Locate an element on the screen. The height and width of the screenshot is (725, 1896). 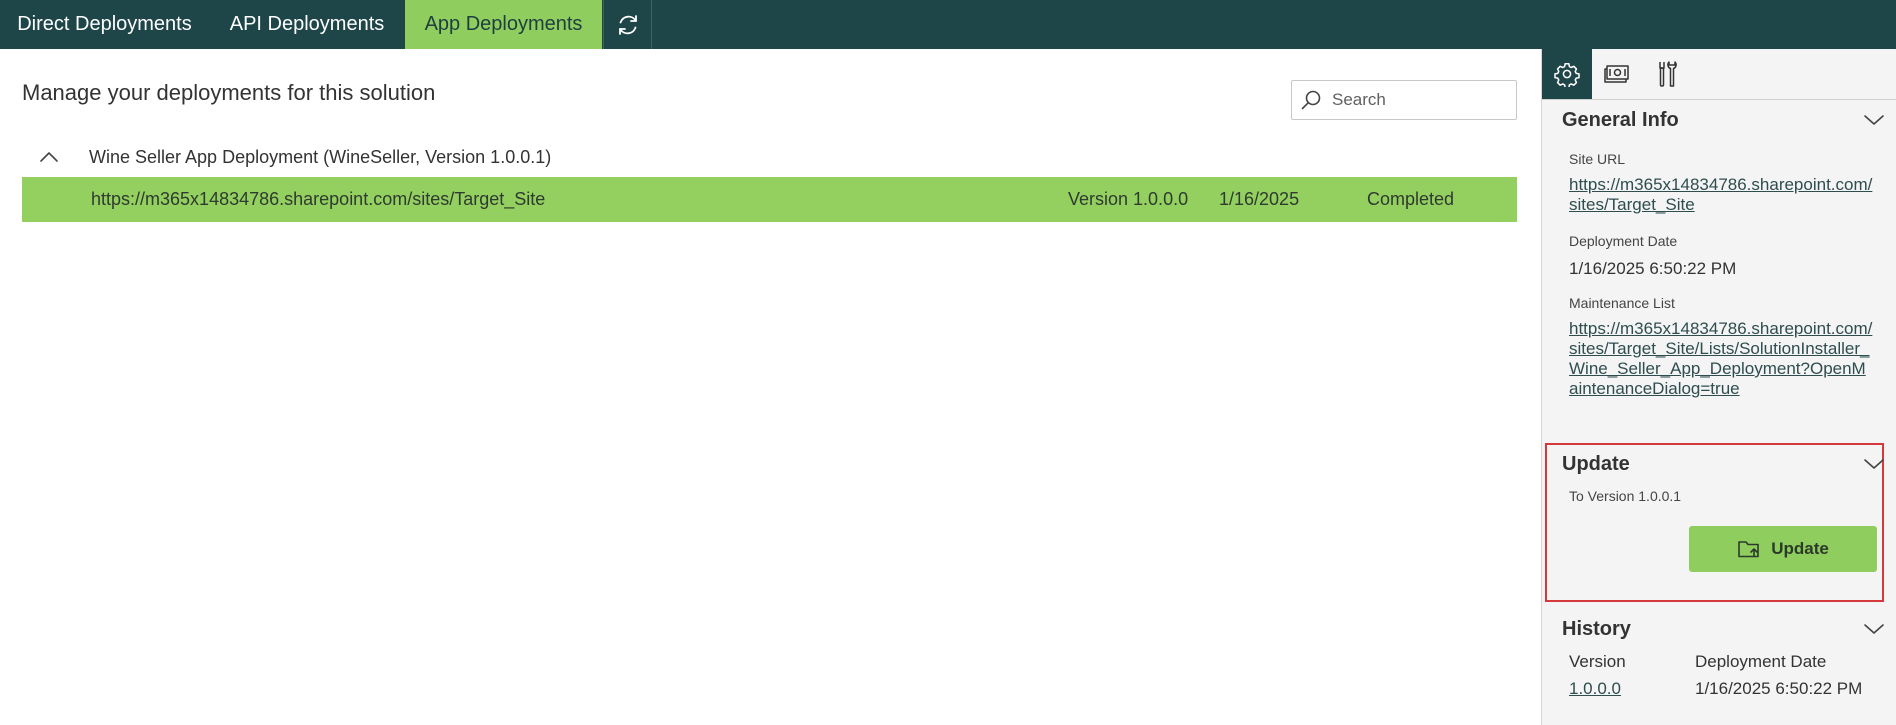
tab-api-deployments: API Deployments is located at coordinates (307, 24).